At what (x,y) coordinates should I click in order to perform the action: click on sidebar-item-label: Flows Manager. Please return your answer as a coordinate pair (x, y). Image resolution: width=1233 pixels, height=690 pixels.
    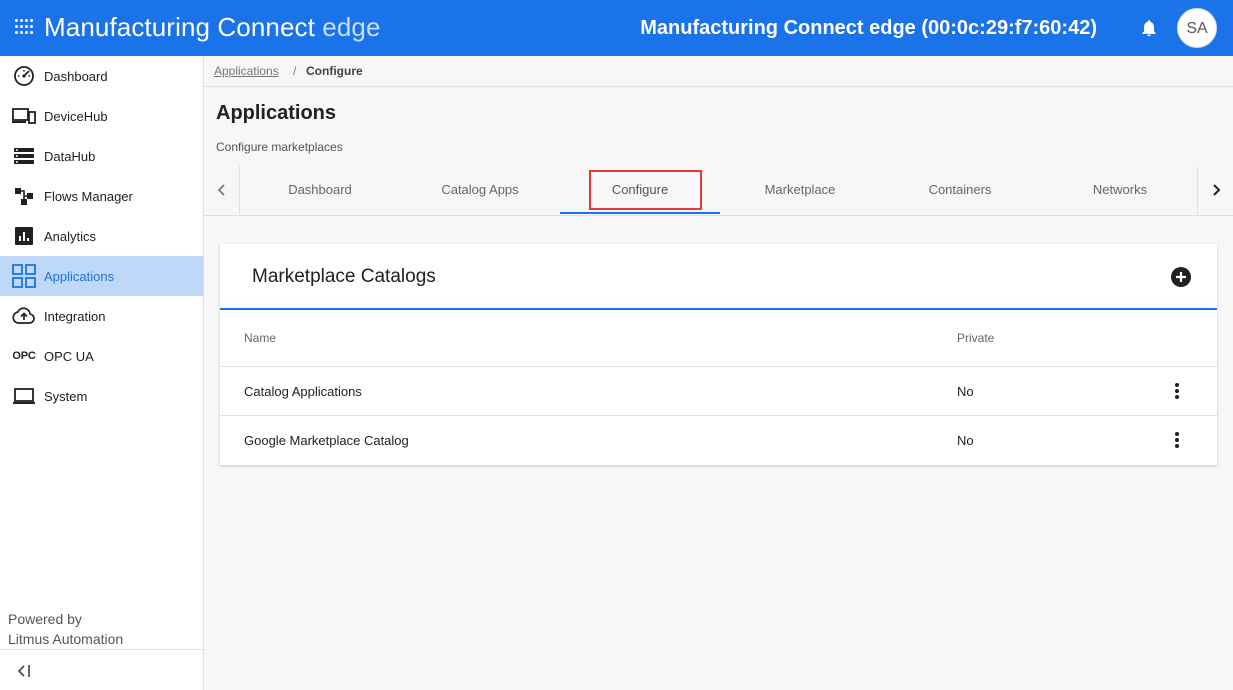
    Looking at the image, I should click on (88, 196).